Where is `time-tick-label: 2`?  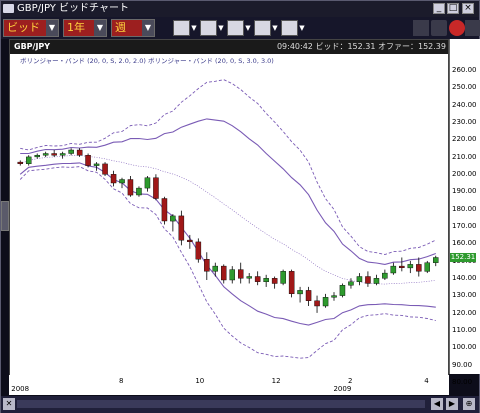
time-tick-label: 2 is located at coordinates (350, 381).